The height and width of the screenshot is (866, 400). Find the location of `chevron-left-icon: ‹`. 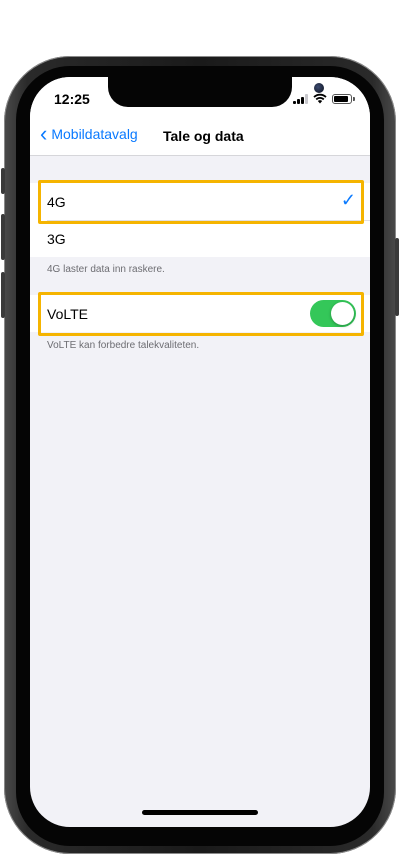

chevron-left-icon: ‹ is located at coordinates (44, 133).